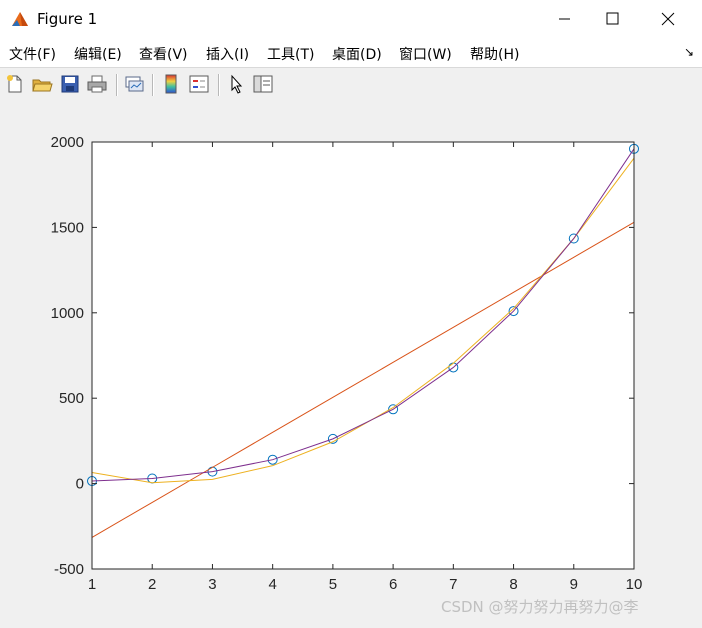 This screenshot has height=628, width=702. What do you see at coordinates (69, 569) in the screenshot?
I see `y-tick-label: -500` at bounding box center [69, 569].